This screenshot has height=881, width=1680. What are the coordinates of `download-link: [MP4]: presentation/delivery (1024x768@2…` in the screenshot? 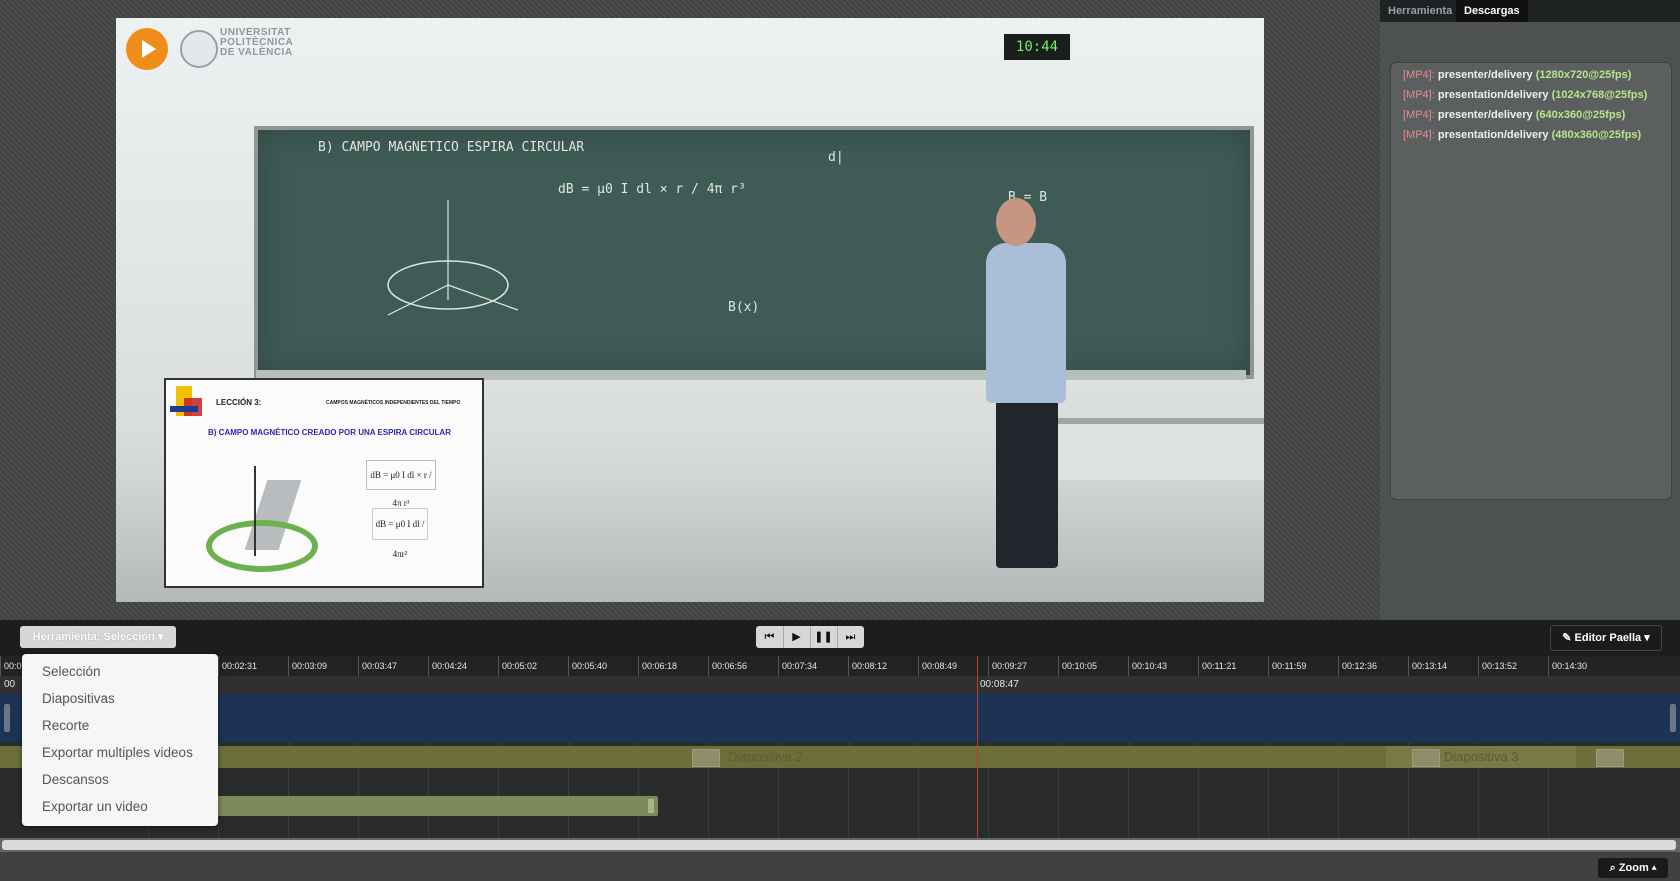 It's located at (1525, 95).